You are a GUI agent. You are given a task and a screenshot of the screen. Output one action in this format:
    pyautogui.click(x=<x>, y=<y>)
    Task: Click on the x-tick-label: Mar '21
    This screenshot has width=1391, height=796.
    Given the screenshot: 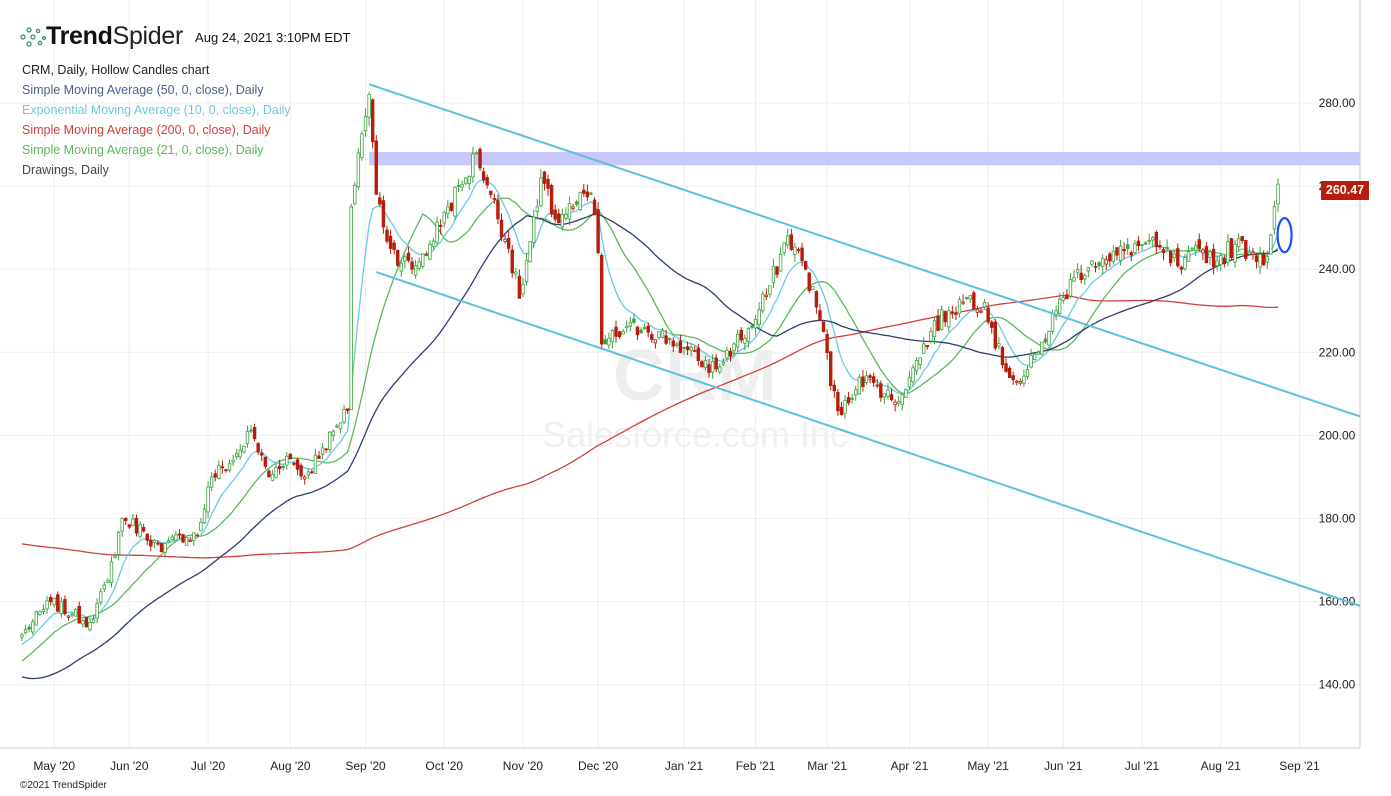 What is the action you would take?
    pyautogui.click(x=827, y=766)
    